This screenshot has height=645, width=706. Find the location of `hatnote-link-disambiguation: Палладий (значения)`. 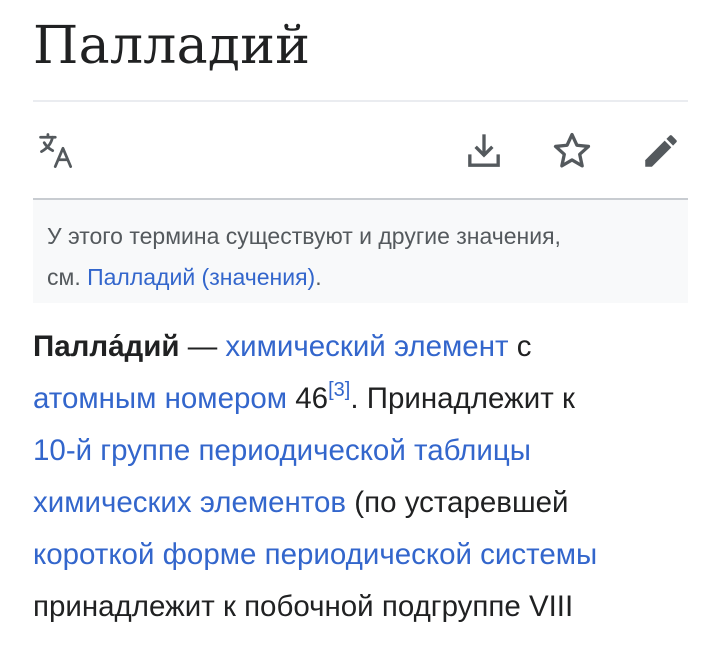

hatnote-link-disambiguation: Палладий (значения) is located at coordinates (201, 277).